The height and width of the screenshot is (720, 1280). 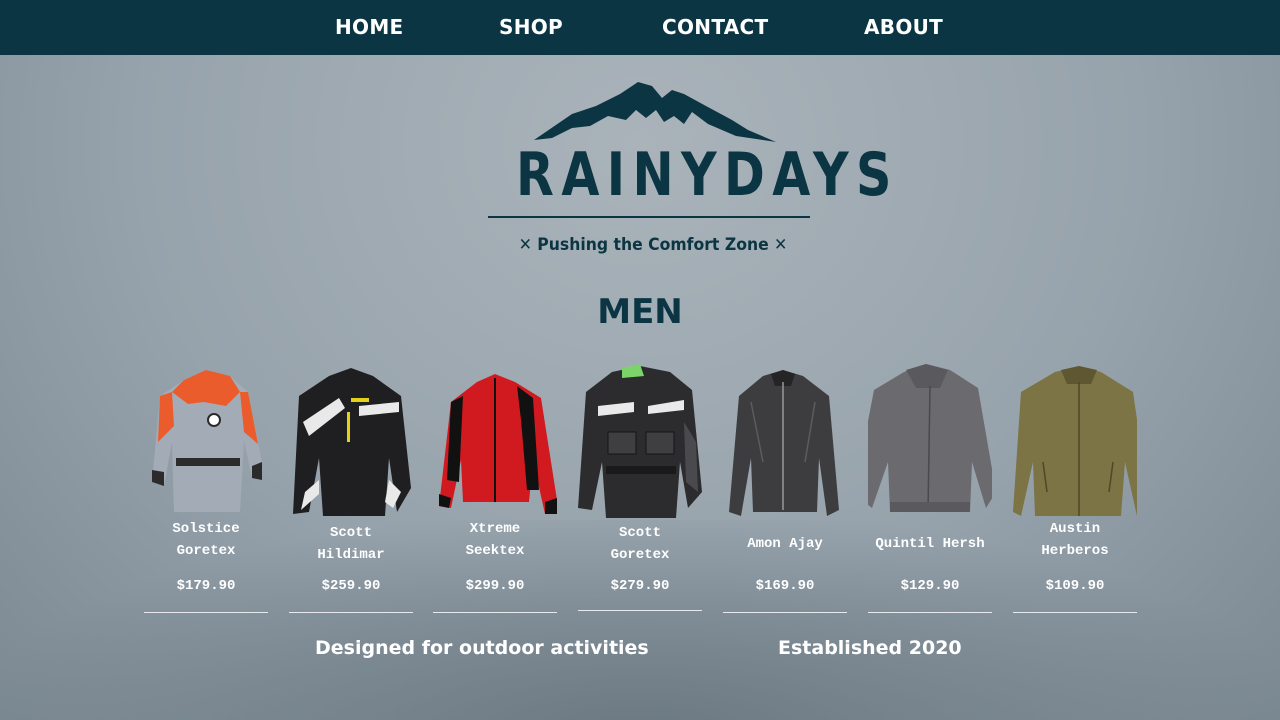 I want to click on product-name-line1: Xtreme, so click(x=495, y=529).